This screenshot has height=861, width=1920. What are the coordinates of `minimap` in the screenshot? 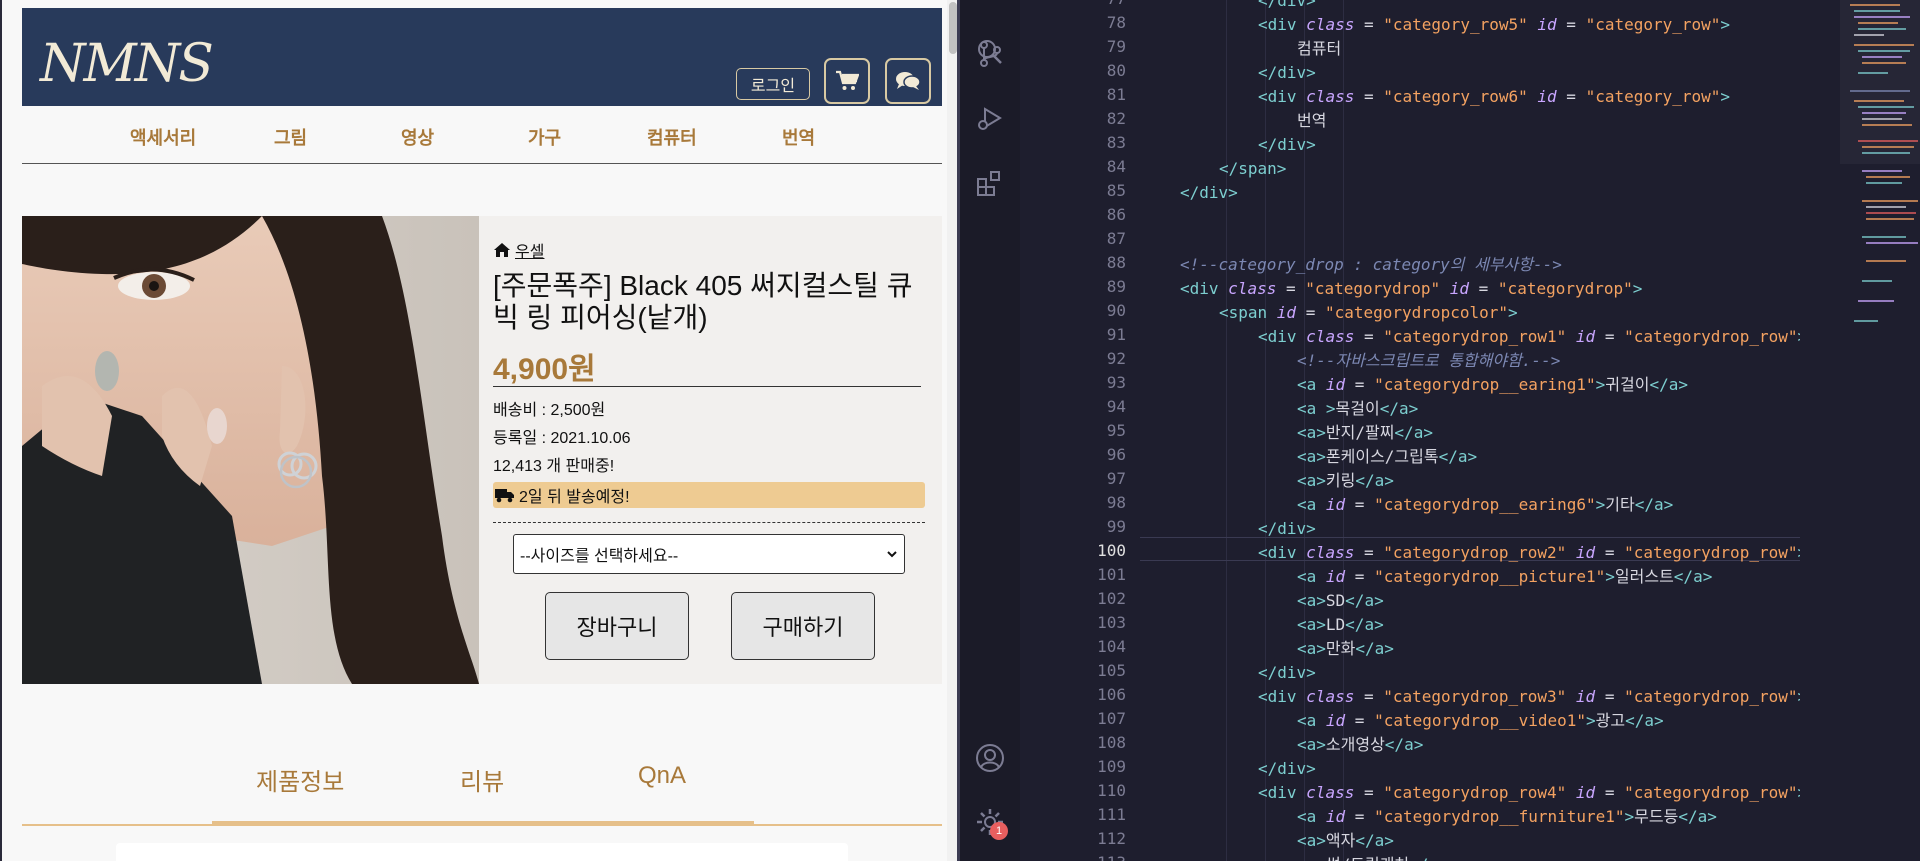 It's located at (1880, 430).